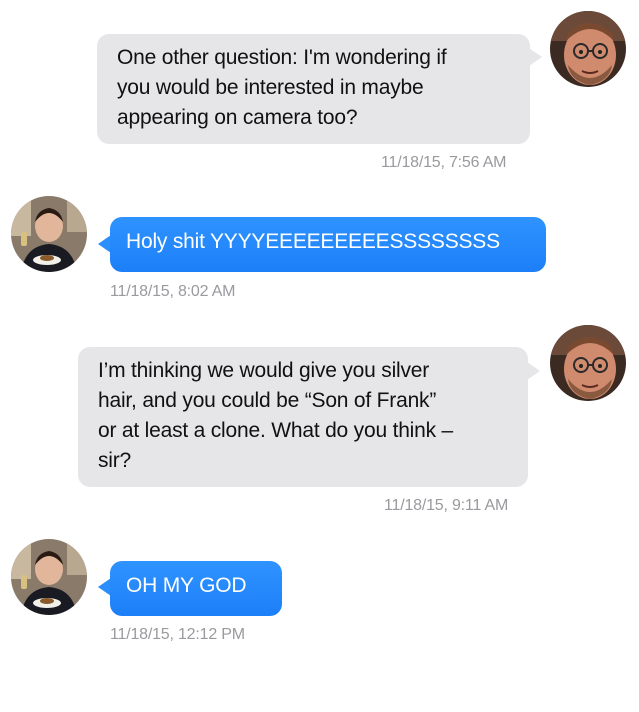  Describe the element at coordinates (186, 585) in the screenshot. I see `message-text-line: OH MY GOD` at that location.